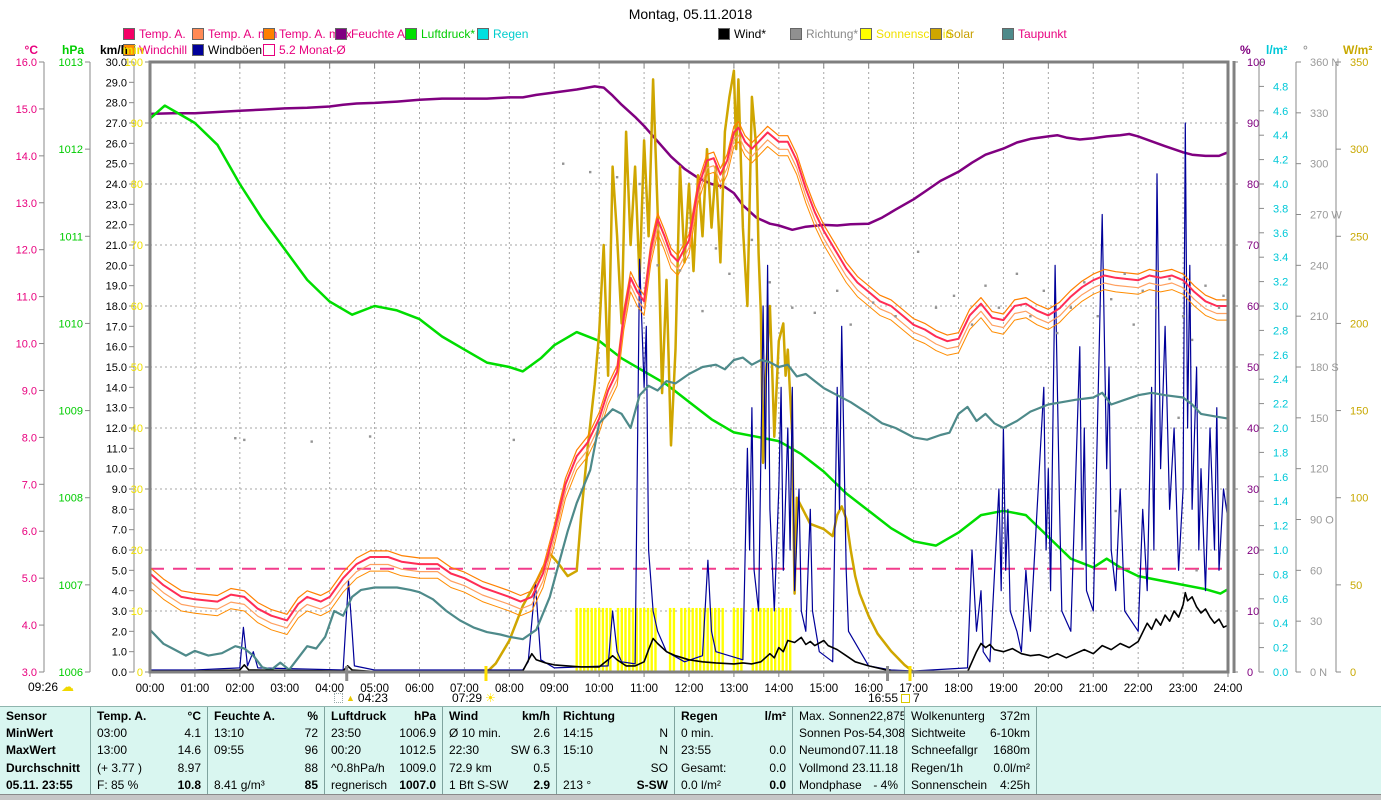 Image resolution: width=1381 pixels, height=800 pixels. I want to click on tick-label-km/h: 13.0, so click(116, 409).